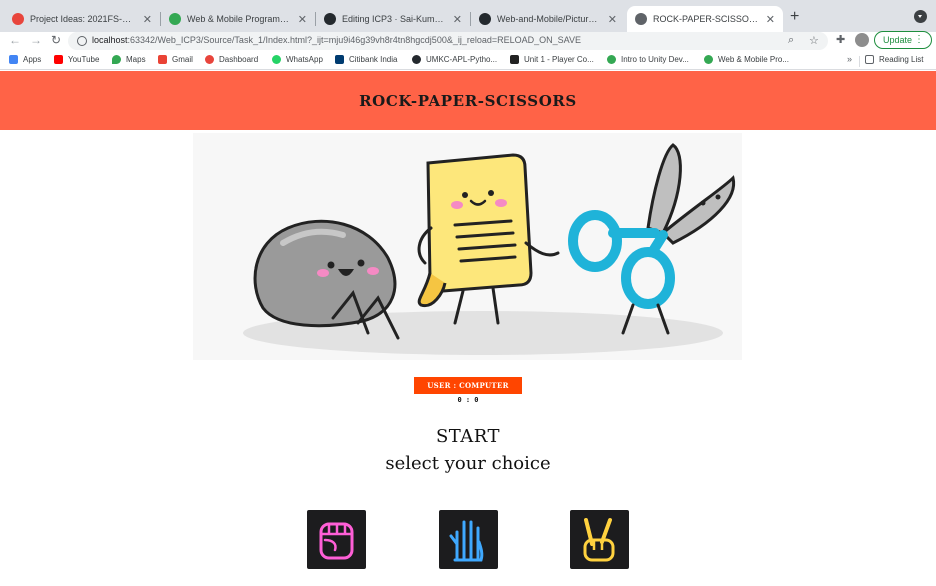 The height and width of the screenshot is (586, 936). Describe the element at coordinates (652, 239) in the screenshot. I see `scissors-character` at that location.